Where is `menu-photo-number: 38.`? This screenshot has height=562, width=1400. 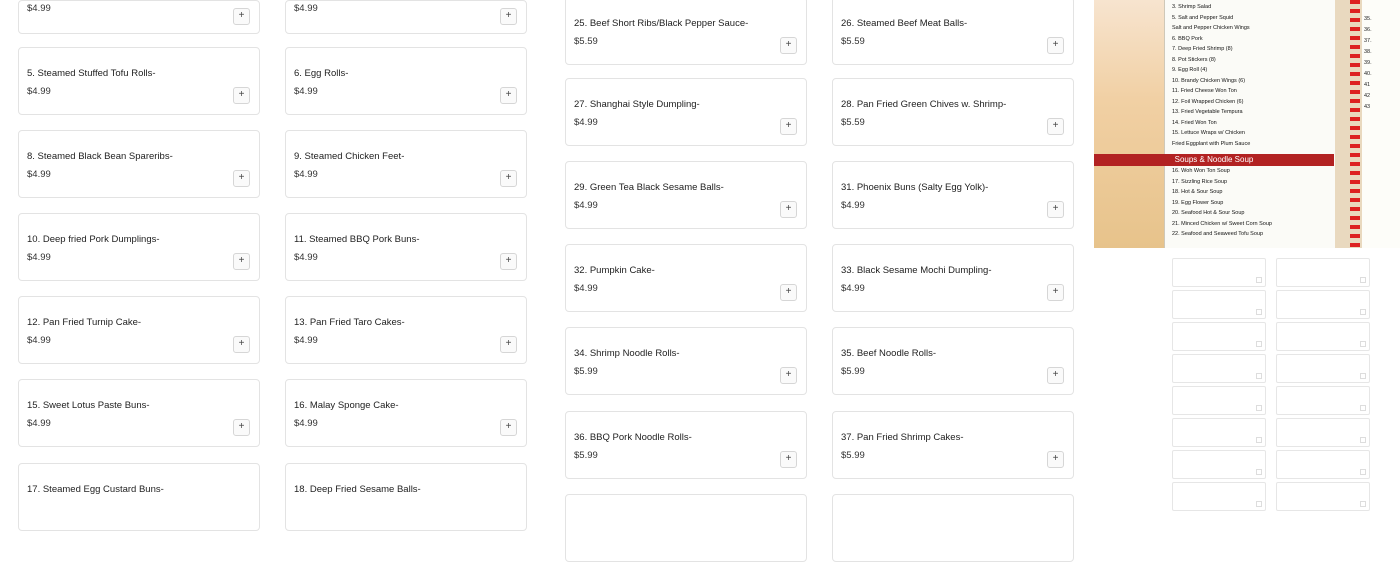 menu-photo-number: 38. is located at coordinates (1368, 52).